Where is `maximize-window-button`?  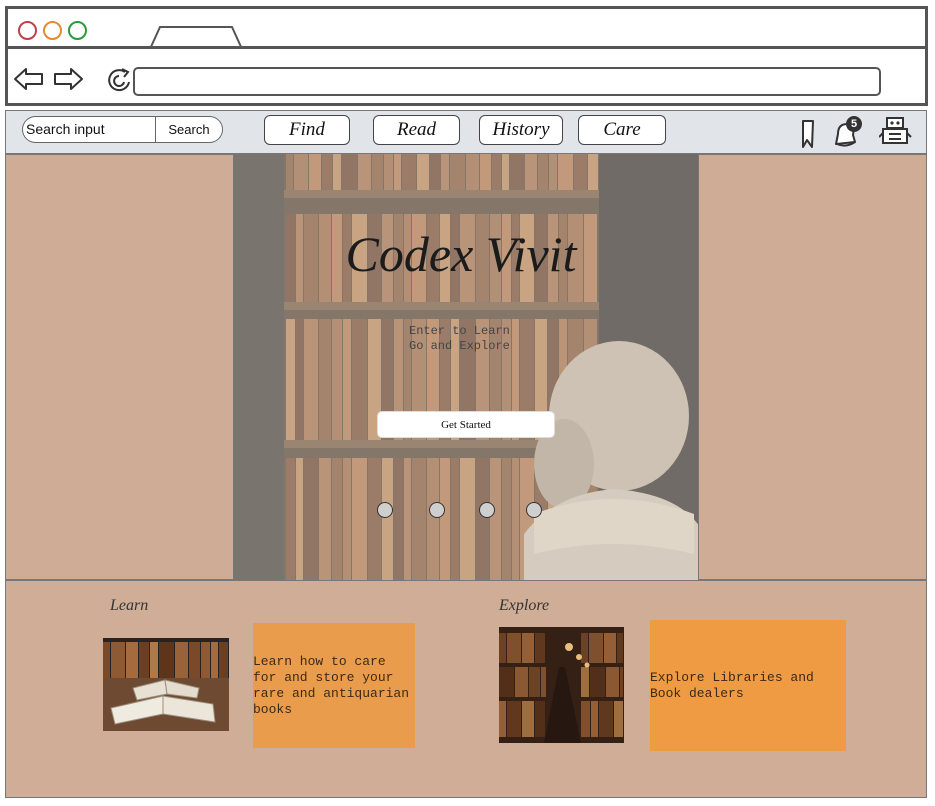 maximize-window-button is located at coordinates (77, 30).